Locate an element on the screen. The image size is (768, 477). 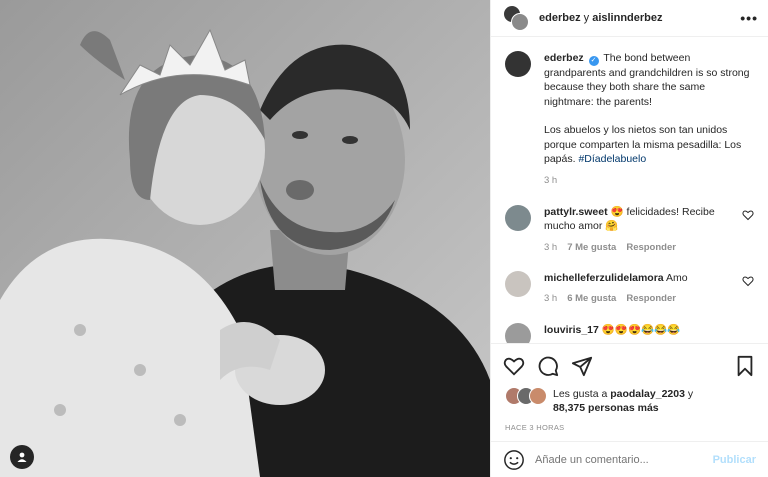
comment-text: 😍😍😍😂😂😂 is located at coordinates (641, 329).